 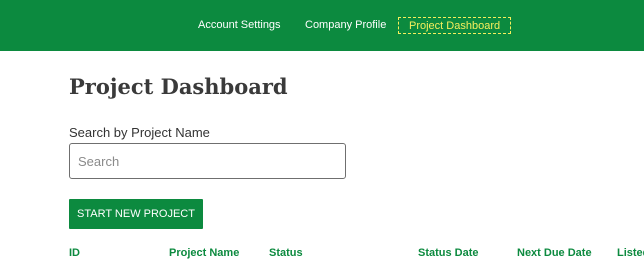 I want to click on nav-item-company-profile: Company Profile, so click(x=345, y=25).